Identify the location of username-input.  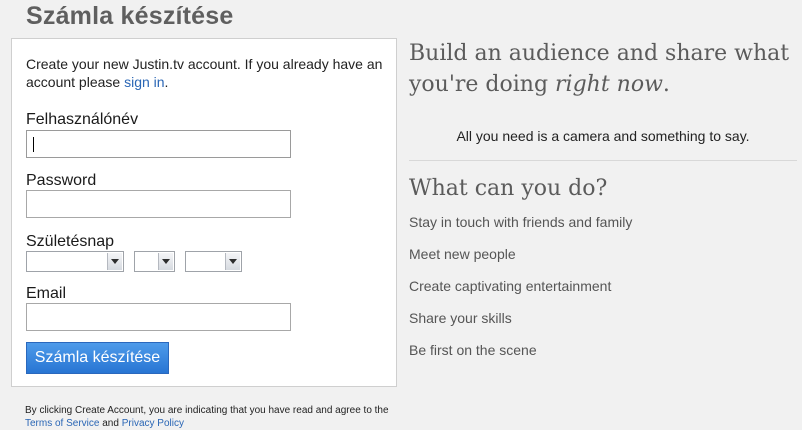
(158, 144).